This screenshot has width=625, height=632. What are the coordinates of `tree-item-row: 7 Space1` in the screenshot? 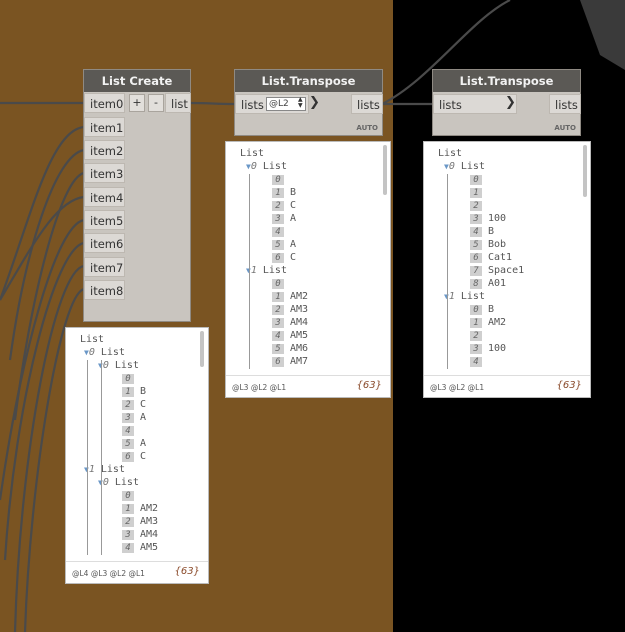 It's located at (497, 271).